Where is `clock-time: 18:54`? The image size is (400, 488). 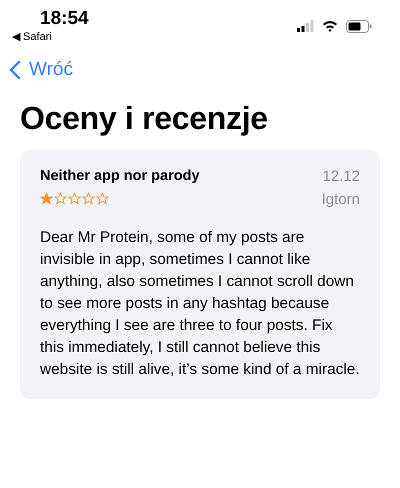 clock-time: 18:54 is located at coordinates (64, 19).